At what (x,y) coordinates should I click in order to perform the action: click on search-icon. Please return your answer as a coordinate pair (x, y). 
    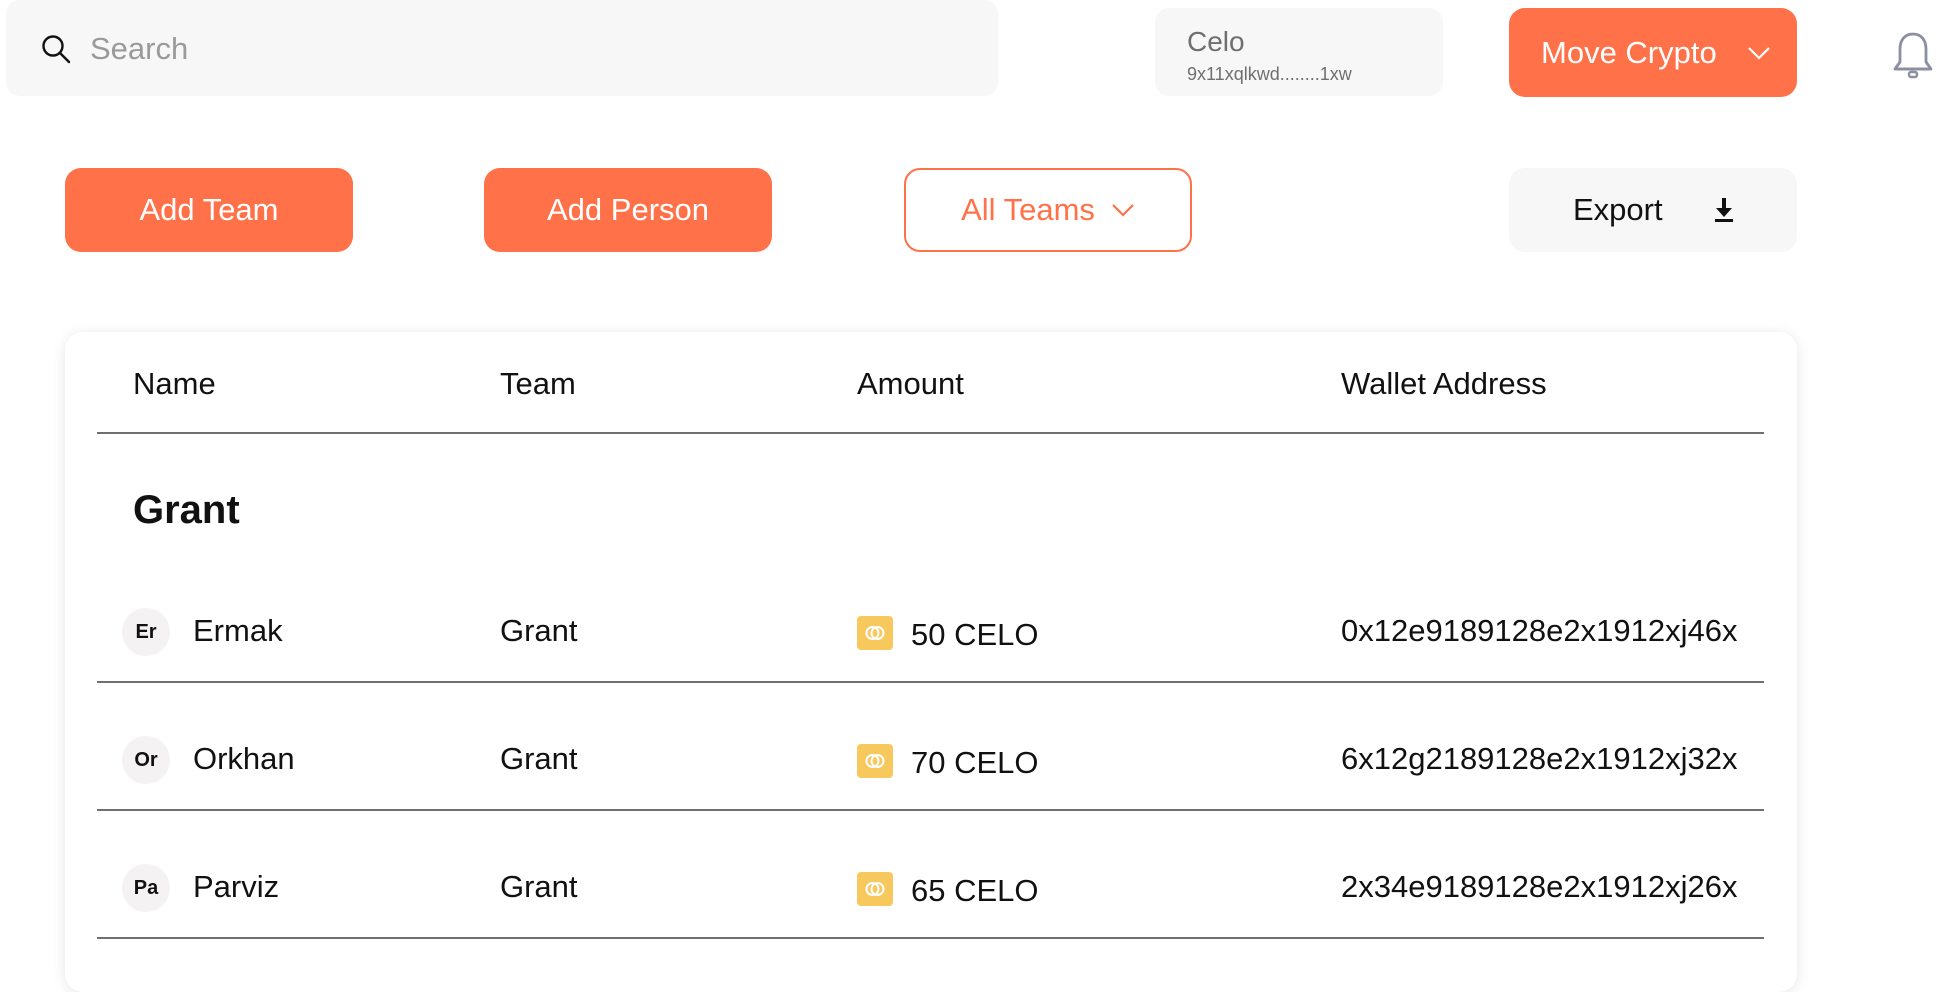
    Looking at the image, I should click on (56, 49).